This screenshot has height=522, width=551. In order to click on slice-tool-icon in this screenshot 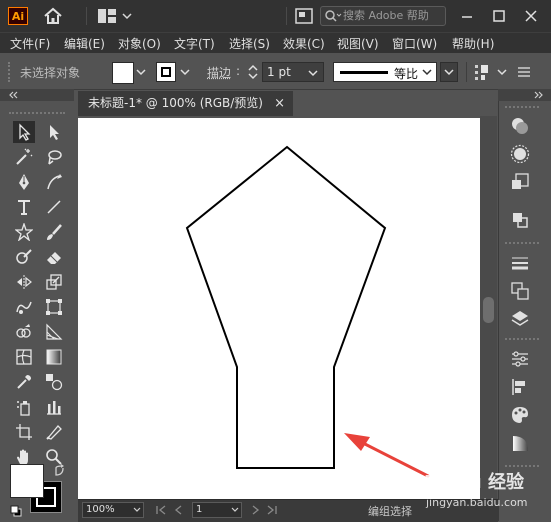, I will do `click(54, 432)`.